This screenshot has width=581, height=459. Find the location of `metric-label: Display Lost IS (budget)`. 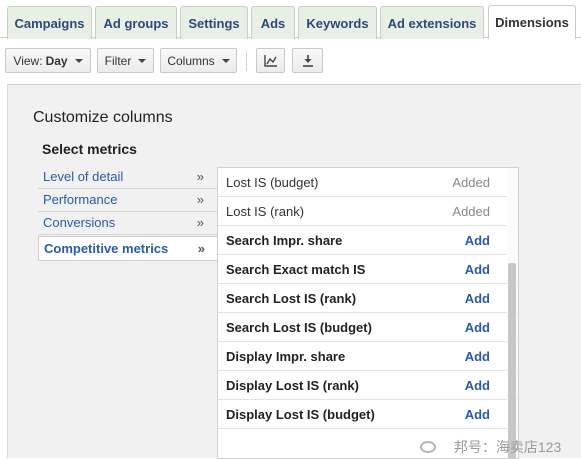

metric-label: Display Lost IS (budget) is located at coordinates (300, 414).